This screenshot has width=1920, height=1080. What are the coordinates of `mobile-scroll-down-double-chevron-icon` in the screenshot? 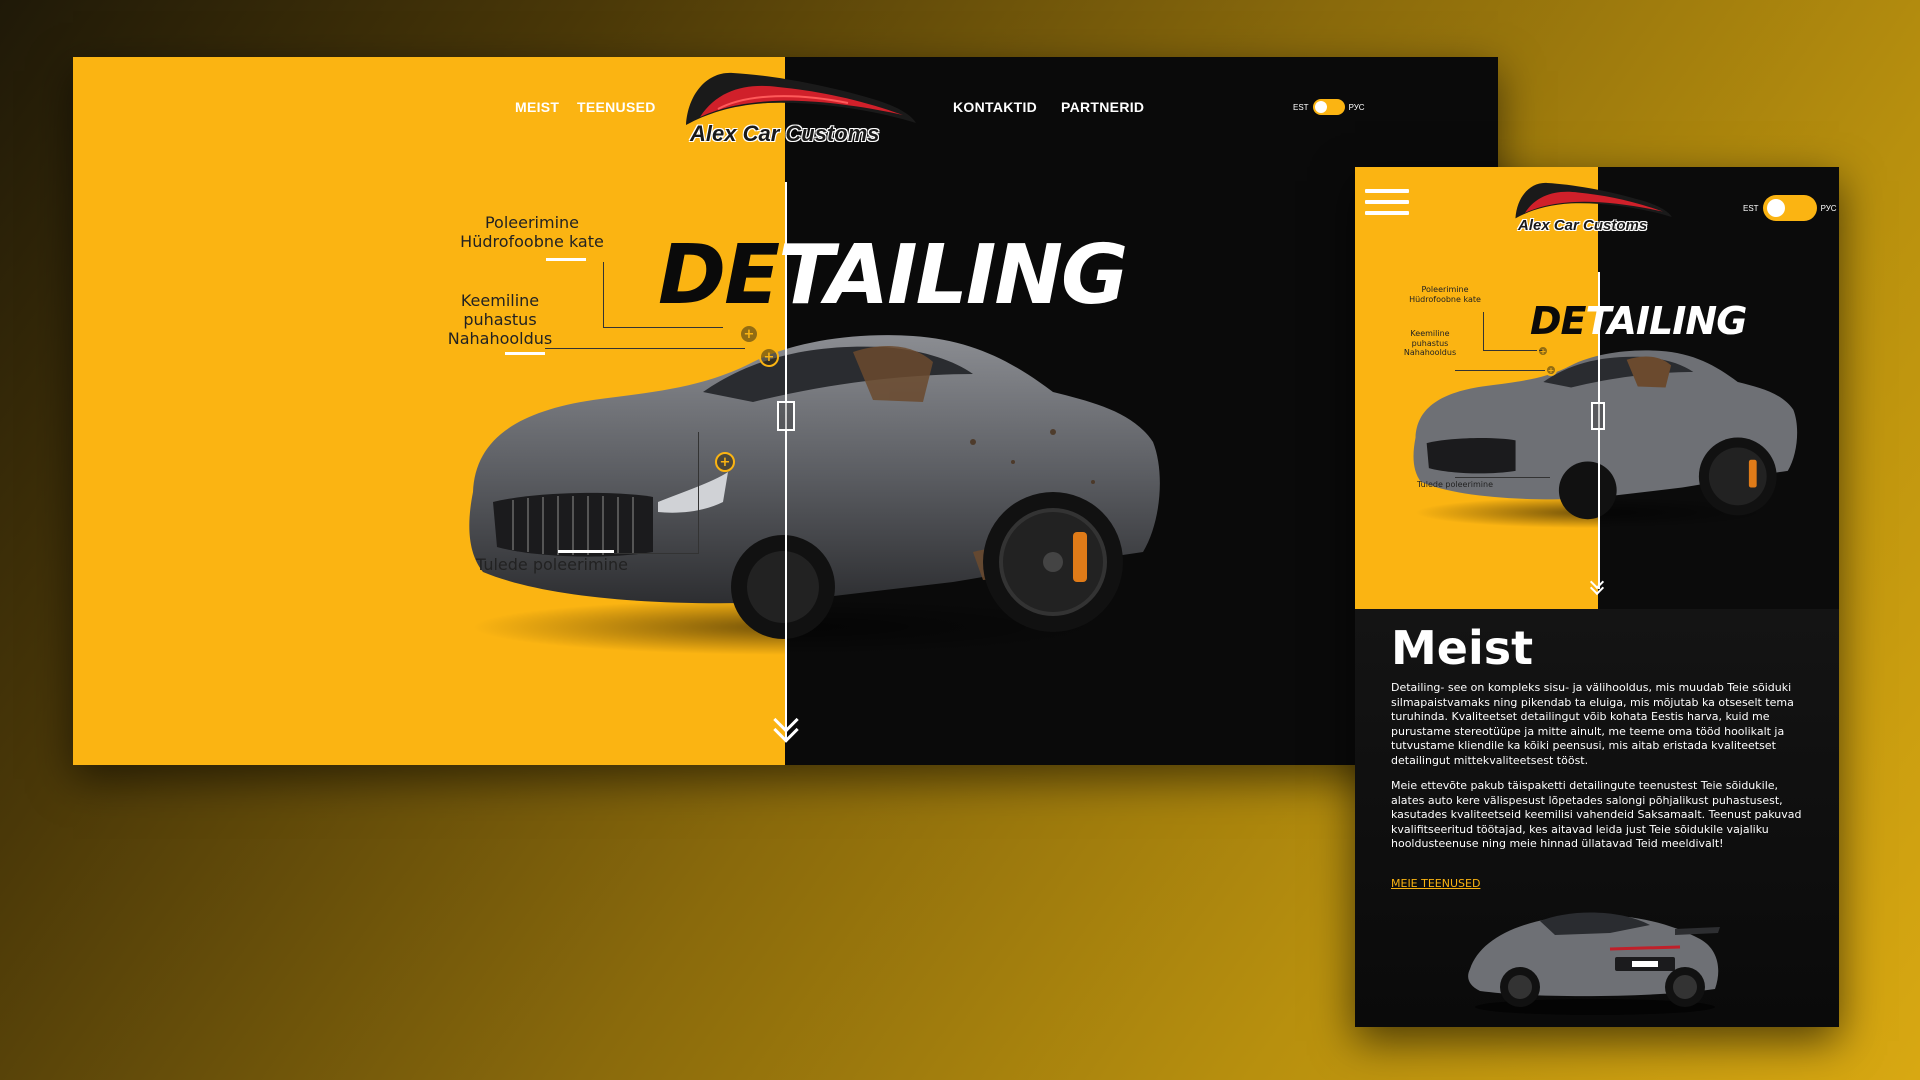 It's located at (1598, 586).